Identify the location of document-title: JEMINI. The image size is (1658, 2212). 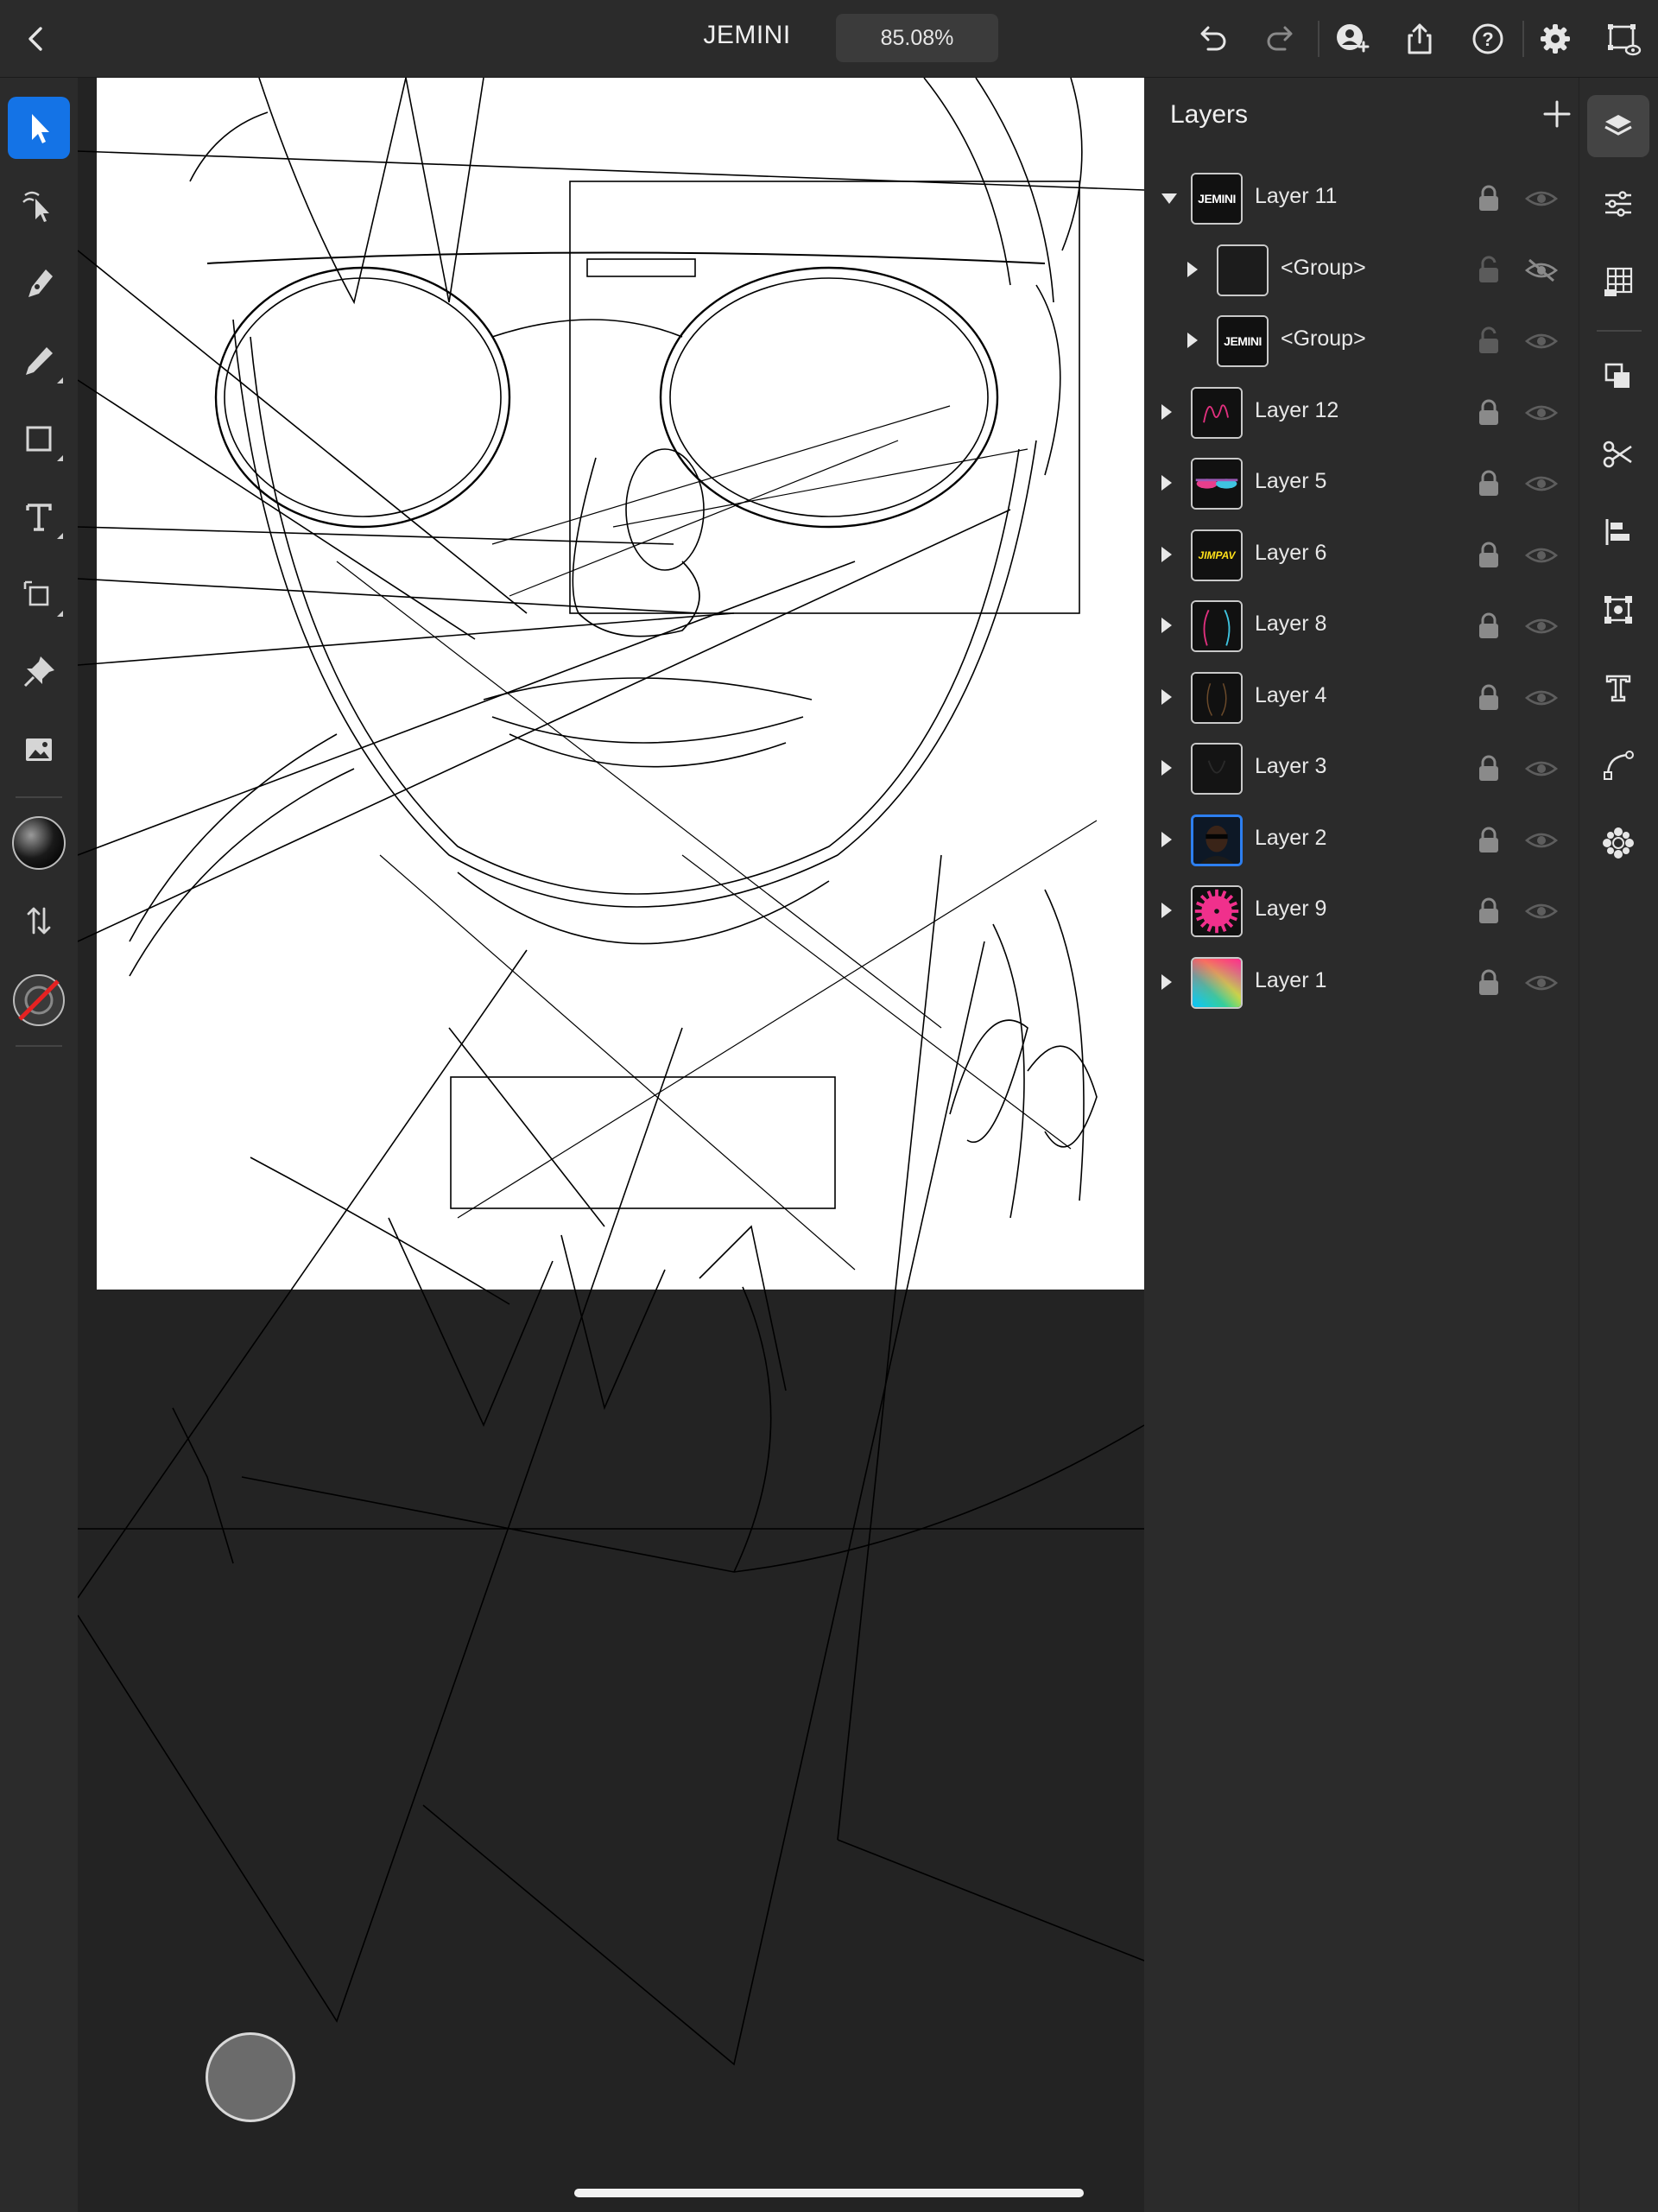
(747, 35).